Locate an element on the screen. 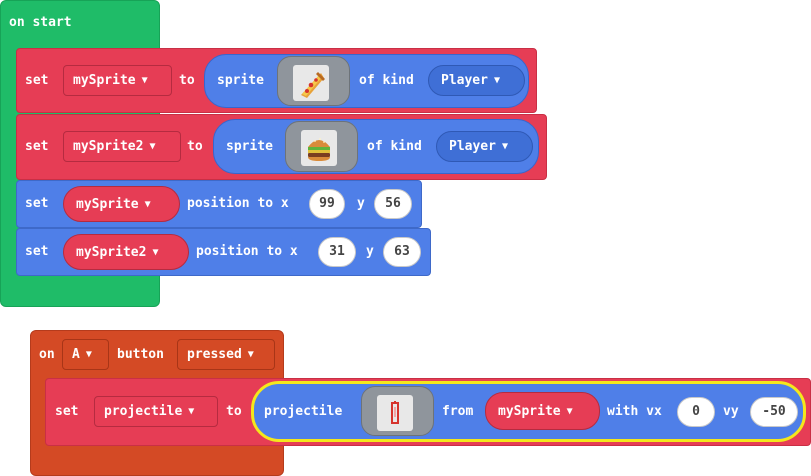 The width and height of the screenshot is (811, 476). sprite-variable-dropdown: mySprite2 ▼ is located at coordinates (126, 252).